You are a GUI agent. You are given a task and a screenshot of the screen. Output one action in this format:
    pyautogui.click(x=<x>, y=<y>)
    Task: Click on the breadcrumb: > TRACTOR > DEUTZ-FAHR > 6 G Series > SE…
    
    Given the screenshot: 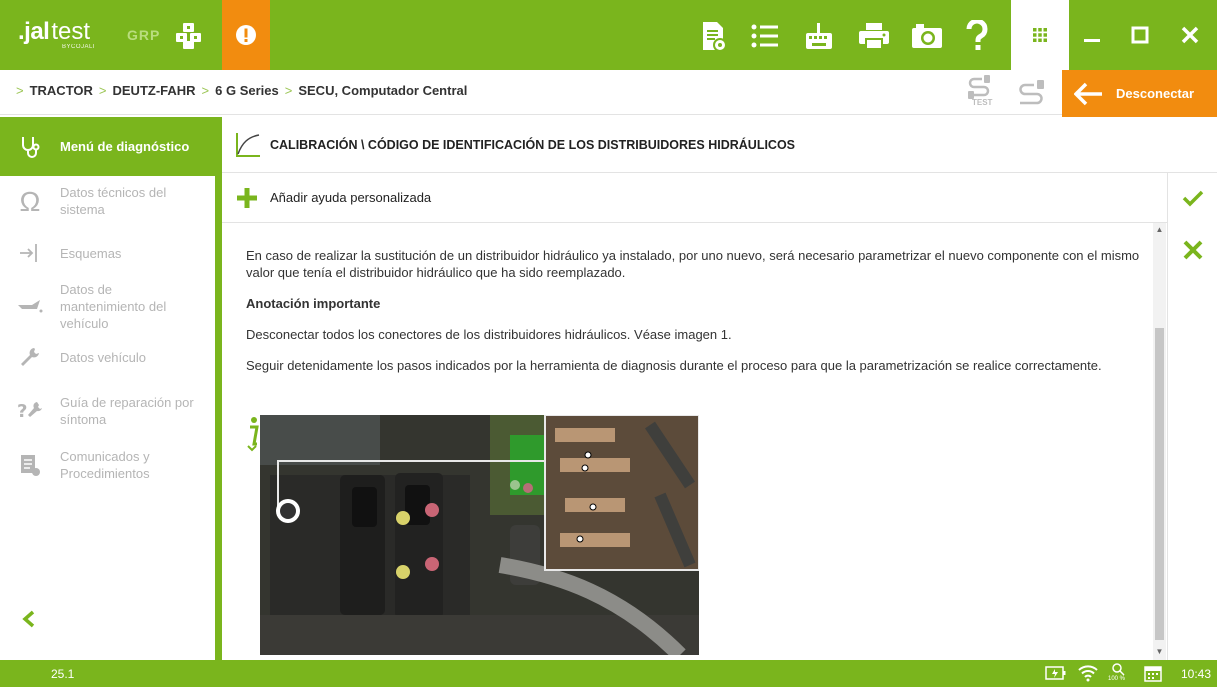 What is the action you would take?
    pyautogui.click(x=241, y=90)
    